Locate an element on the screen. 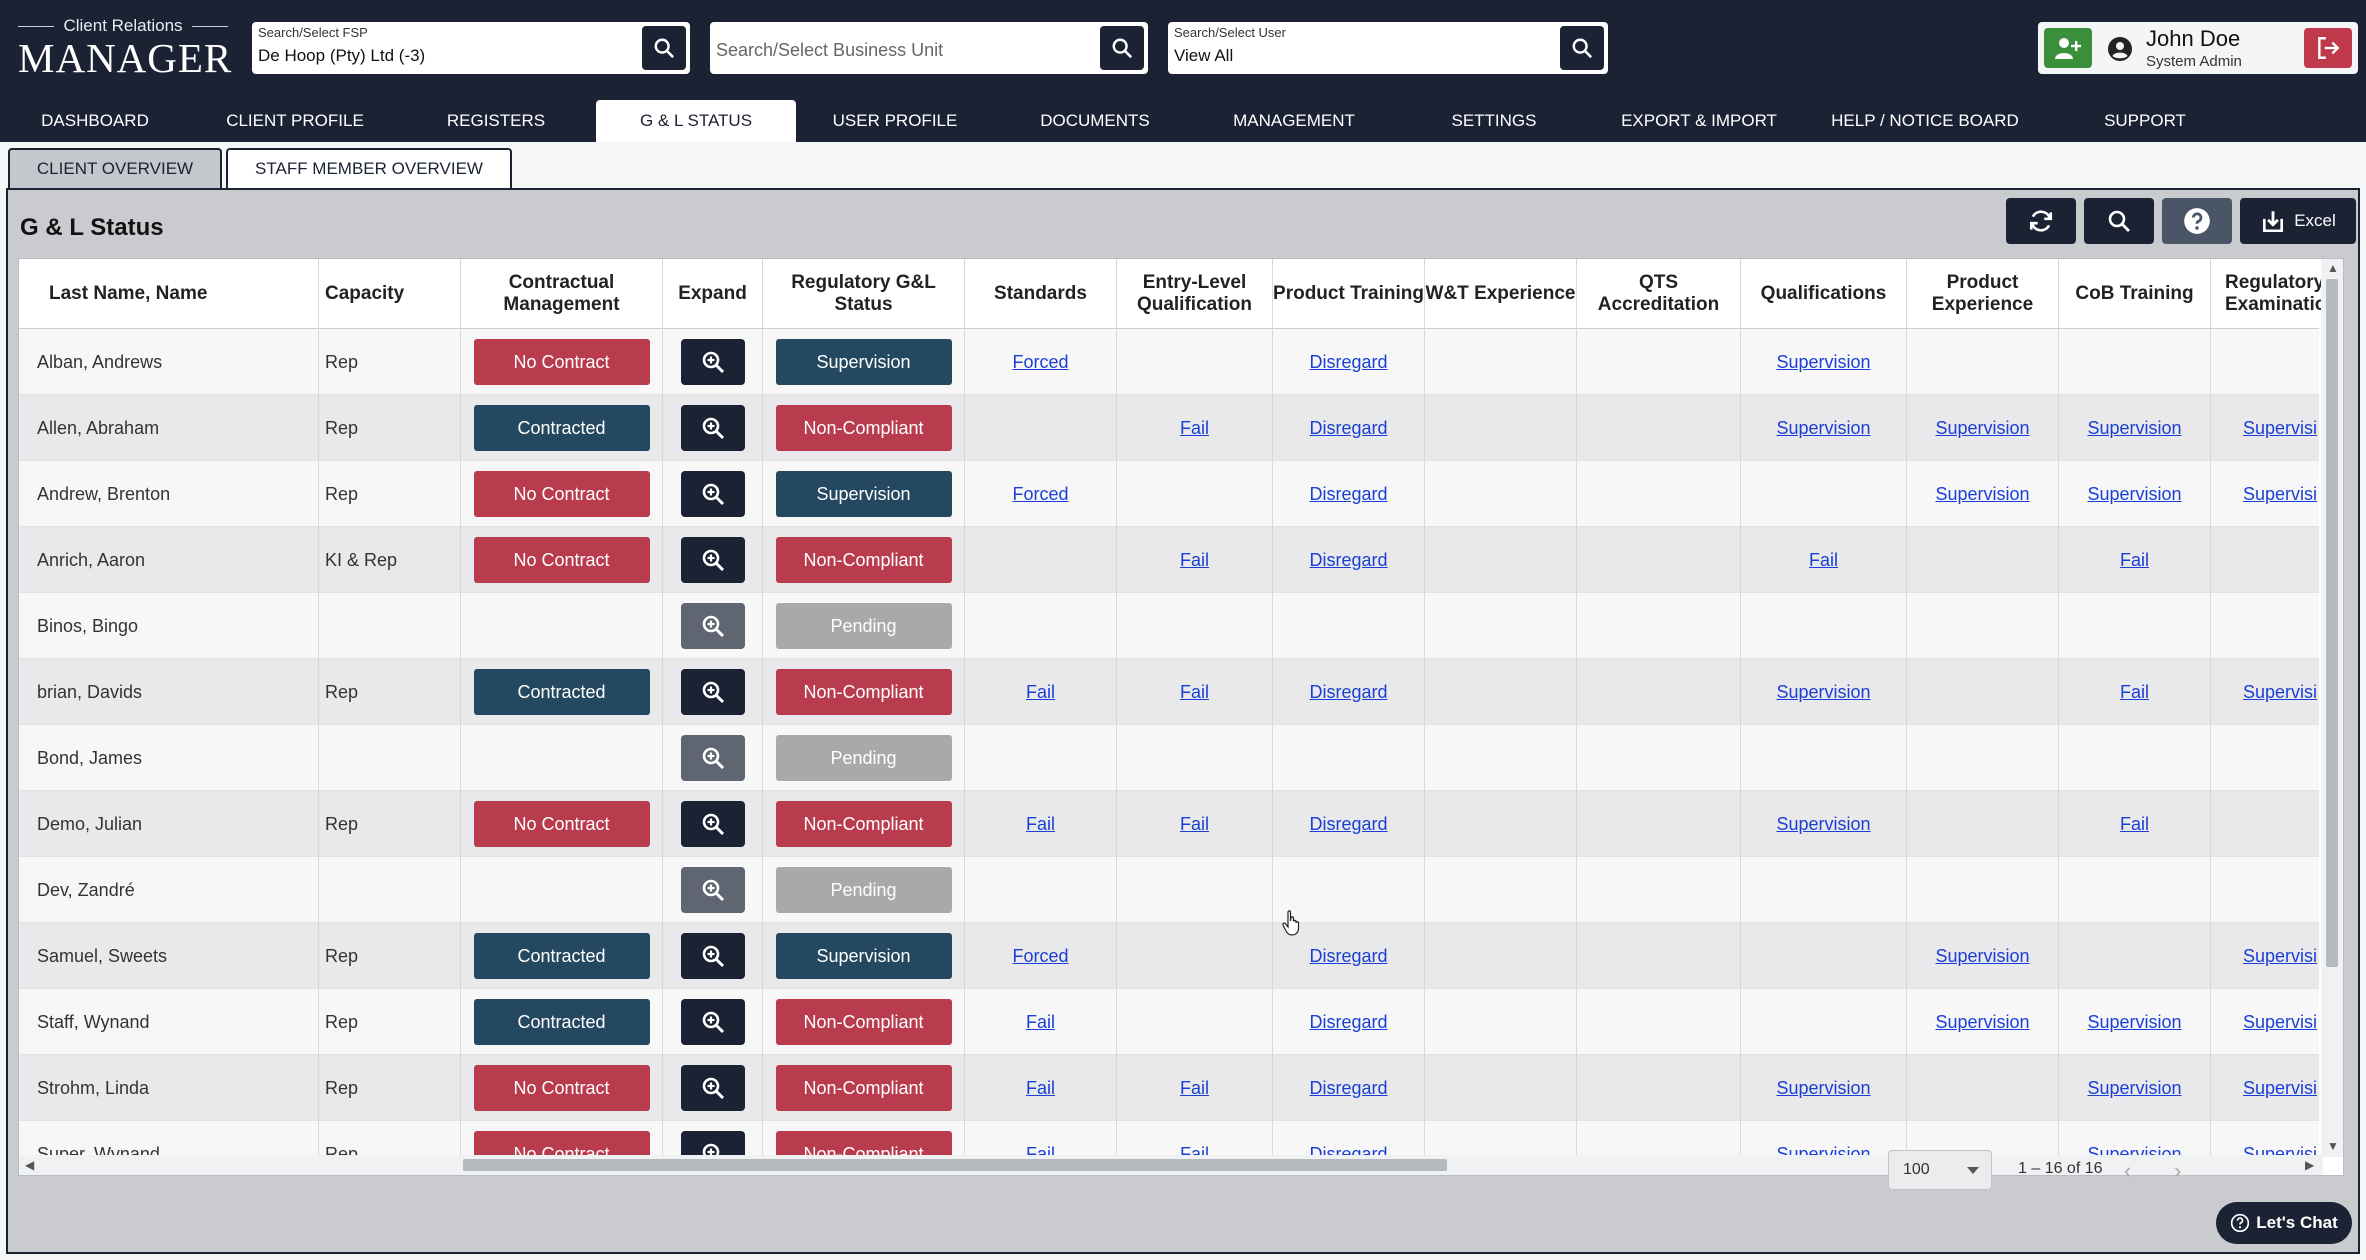  nav-registers: REGISTERS is located at coordinates (496, 121).